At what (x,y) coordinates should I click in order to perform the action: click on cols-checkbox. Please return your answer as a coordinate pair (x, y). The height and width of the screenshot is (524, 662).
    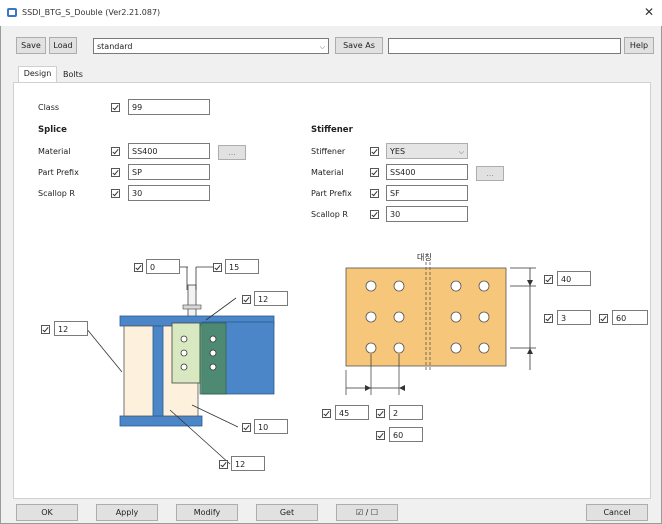
    Looking at the image, I should click on (380, 413).